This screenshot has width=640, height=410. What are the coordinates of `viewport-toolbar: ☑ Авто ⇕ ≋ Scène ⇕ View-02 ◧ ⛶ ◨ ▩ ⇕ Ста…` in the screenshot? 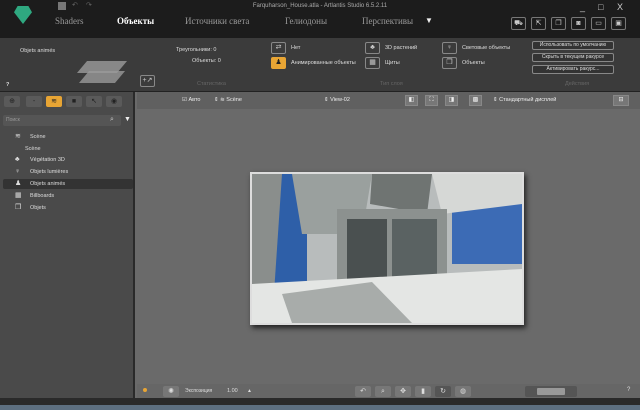 It's located at (388, 100).